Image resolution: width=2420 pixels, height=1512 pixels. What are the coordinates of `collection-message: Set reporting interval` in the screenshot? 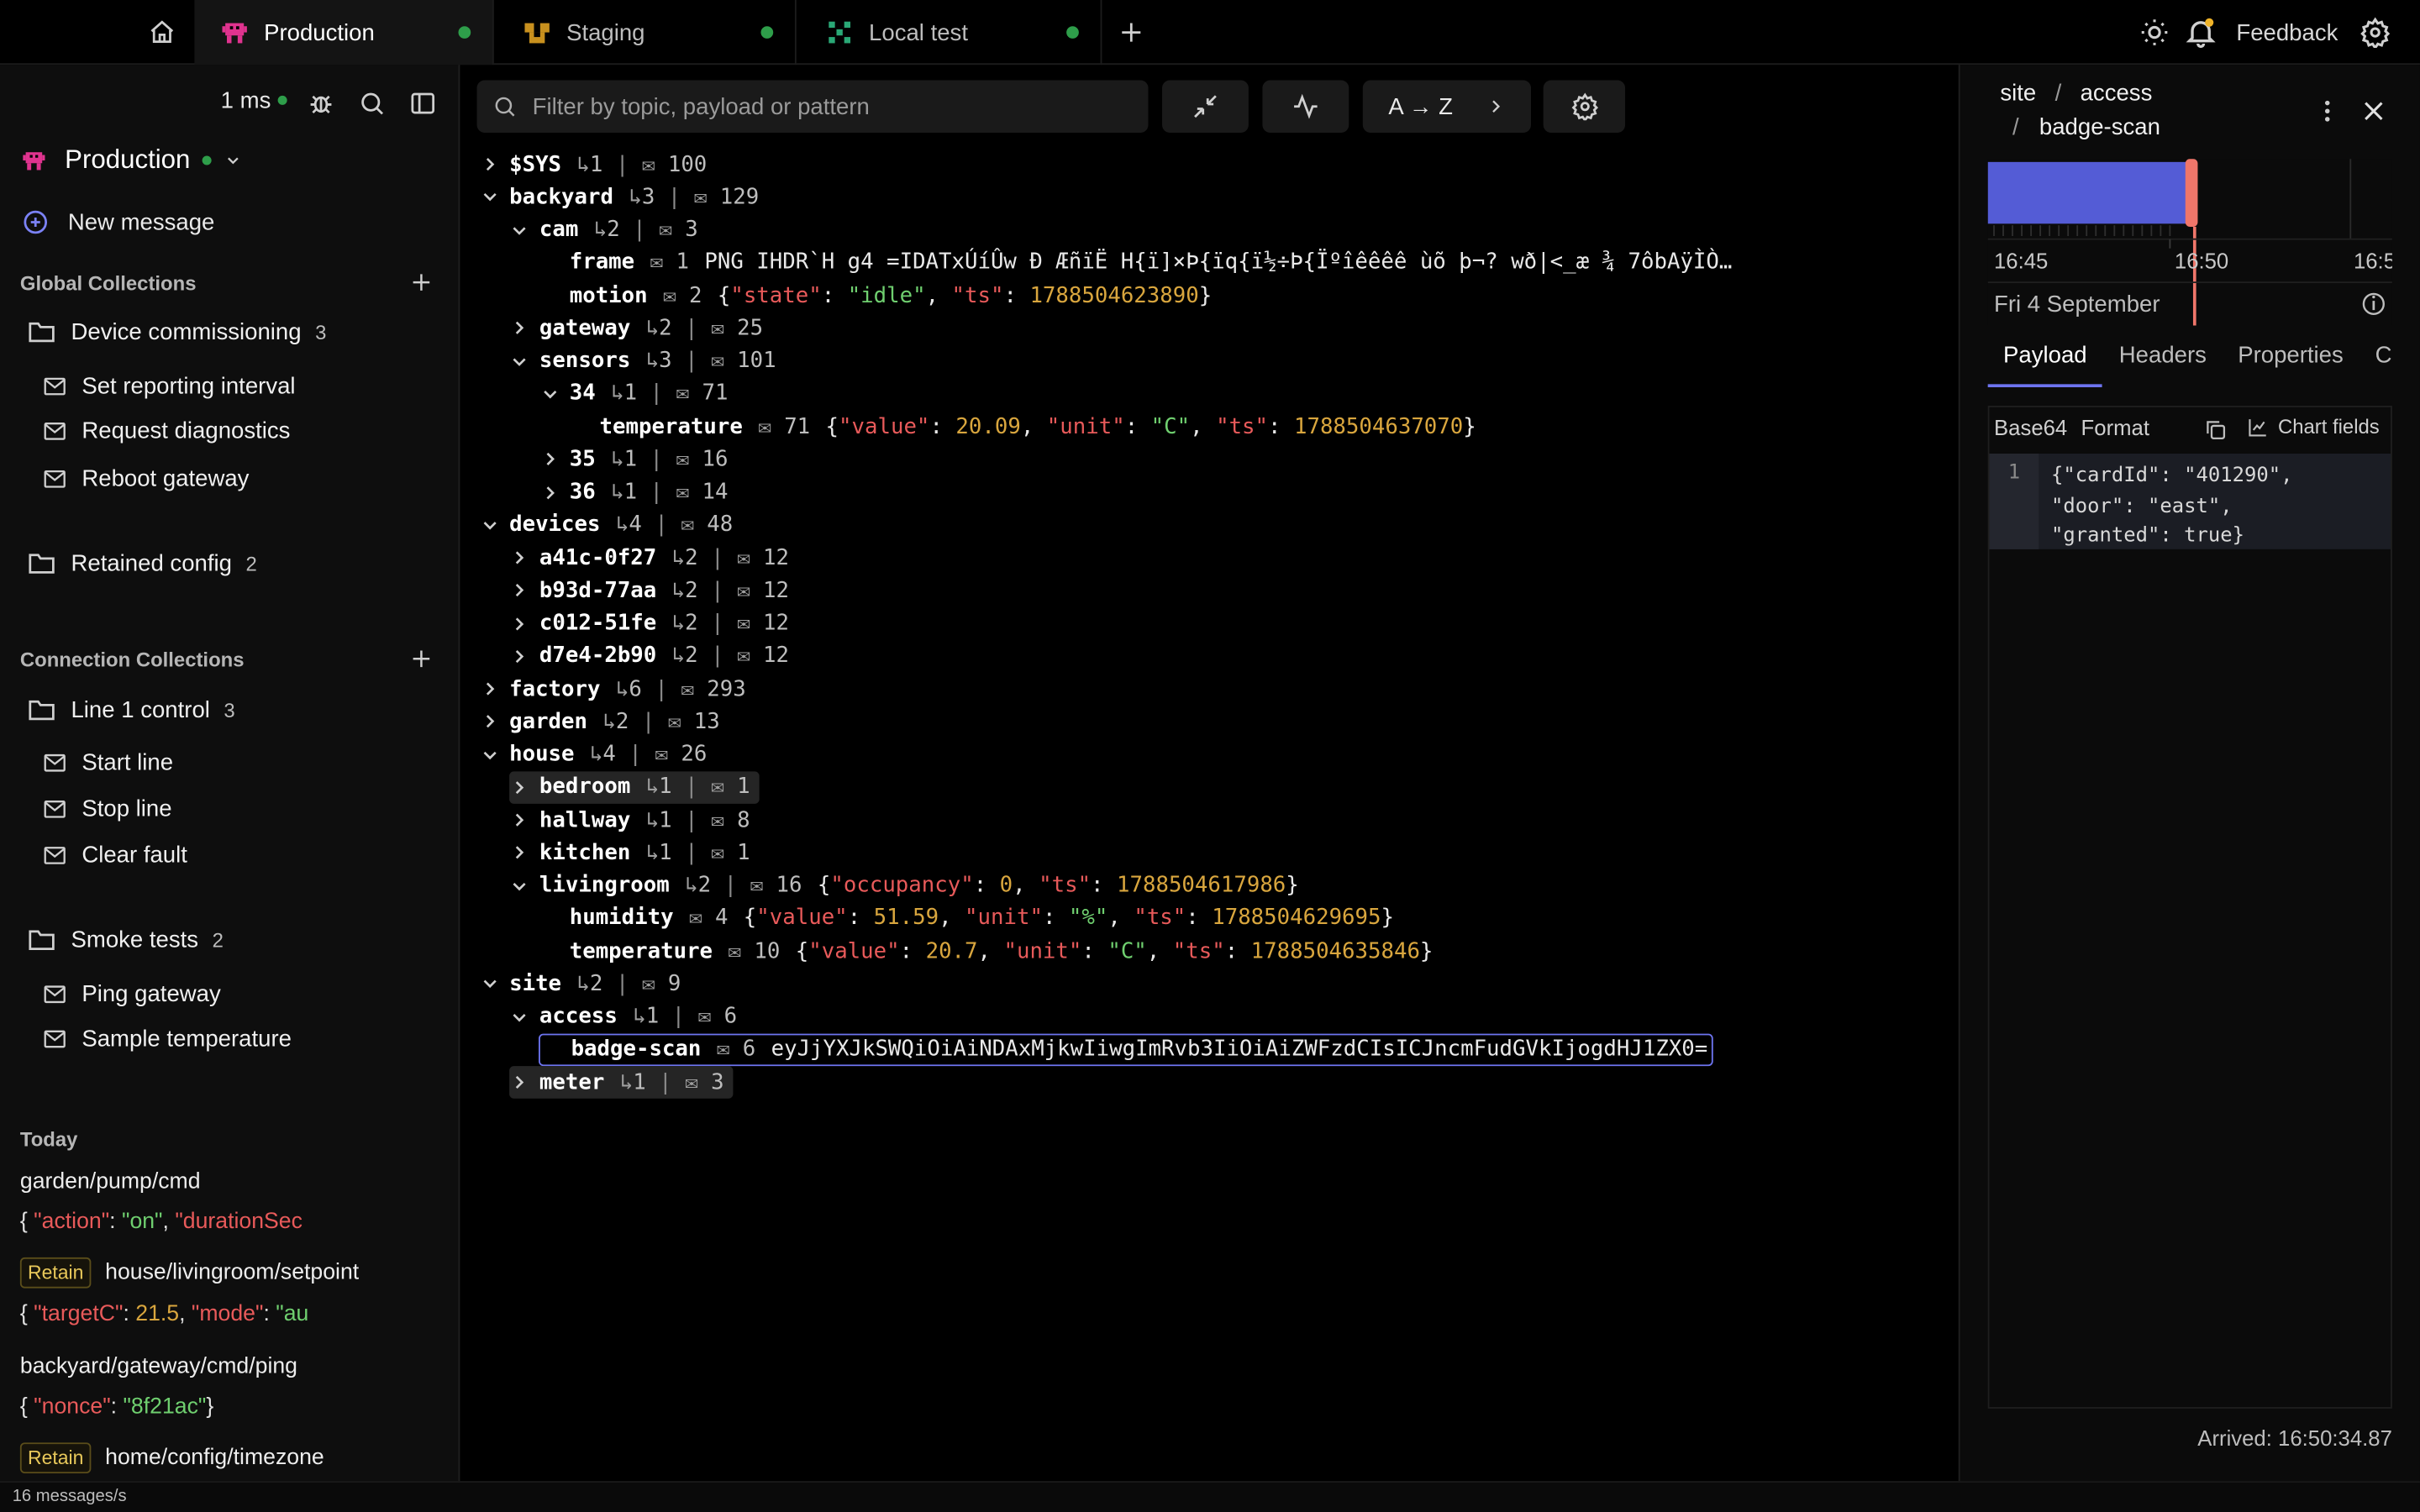 It's located at (169, 385).